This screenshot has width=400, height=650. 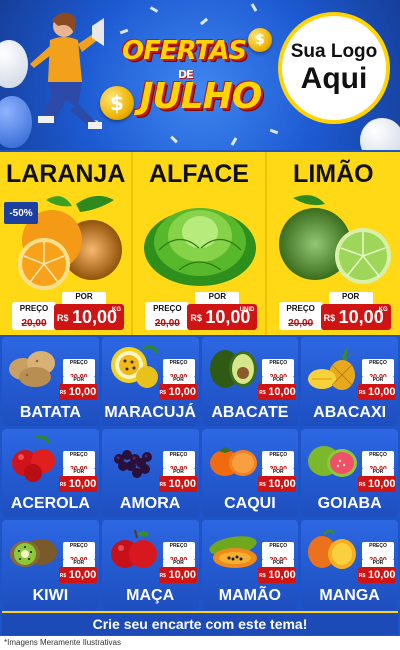 What do you see at coordinates (150, 381) in the screenshot?
I see `product-card: PREÇO20,00PORR$10,00MARACUJÁ` at bounding box center [150, 381].